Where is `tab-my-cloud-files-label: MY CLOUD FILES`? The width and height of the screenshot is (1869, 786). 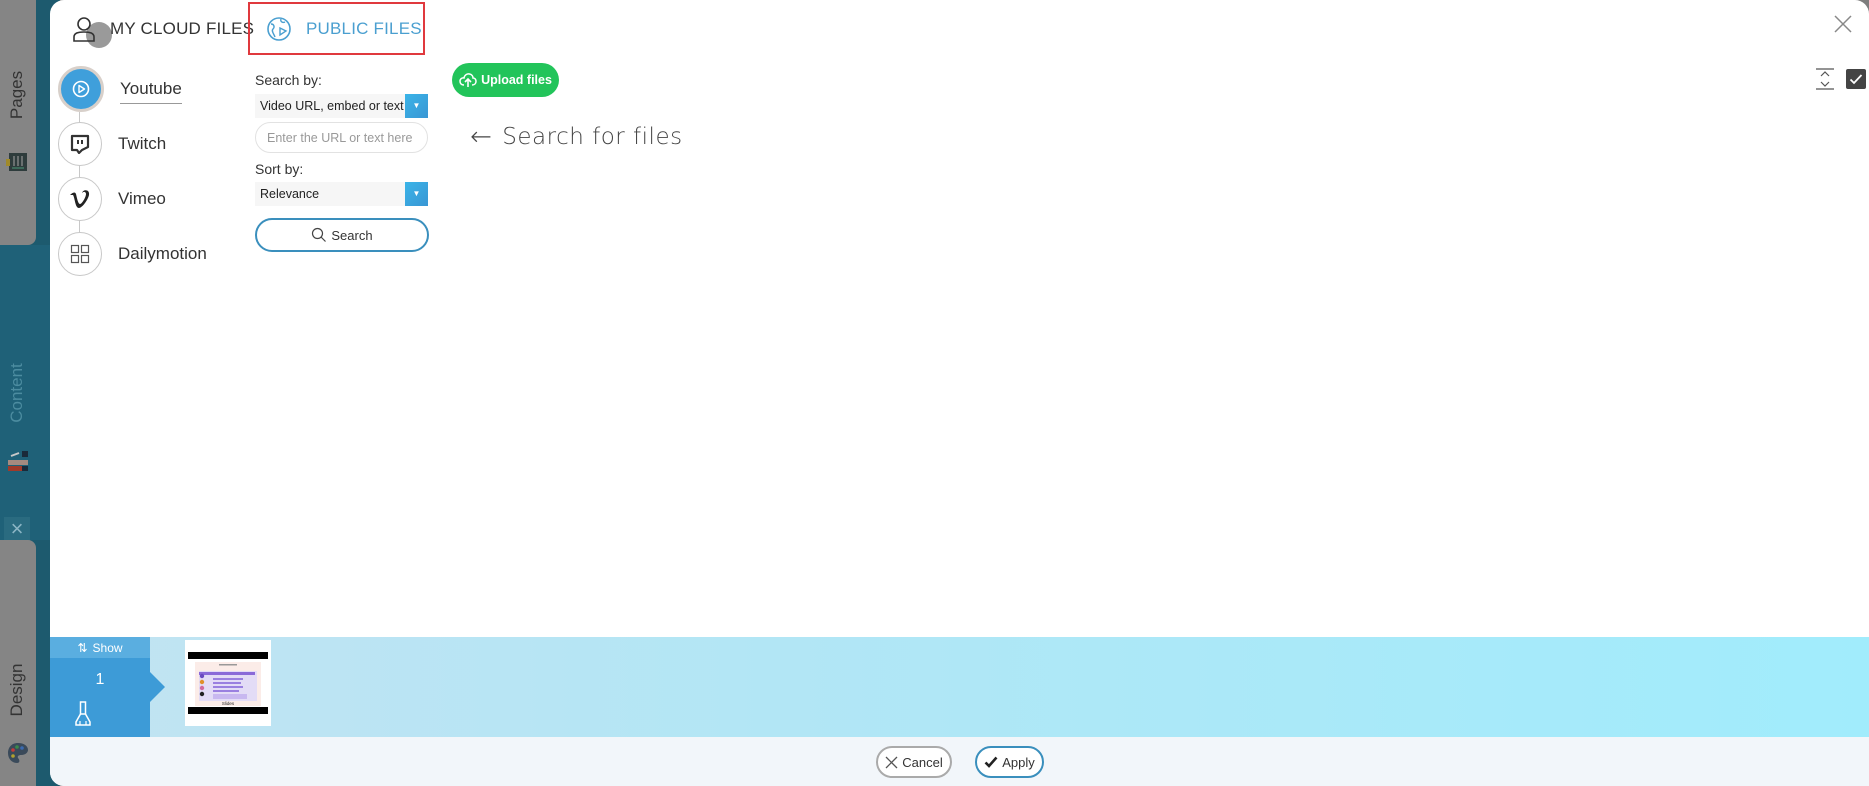
tab-my-cloud-files-label: MY CLOUD FILES is located at coordinates (182, 28).